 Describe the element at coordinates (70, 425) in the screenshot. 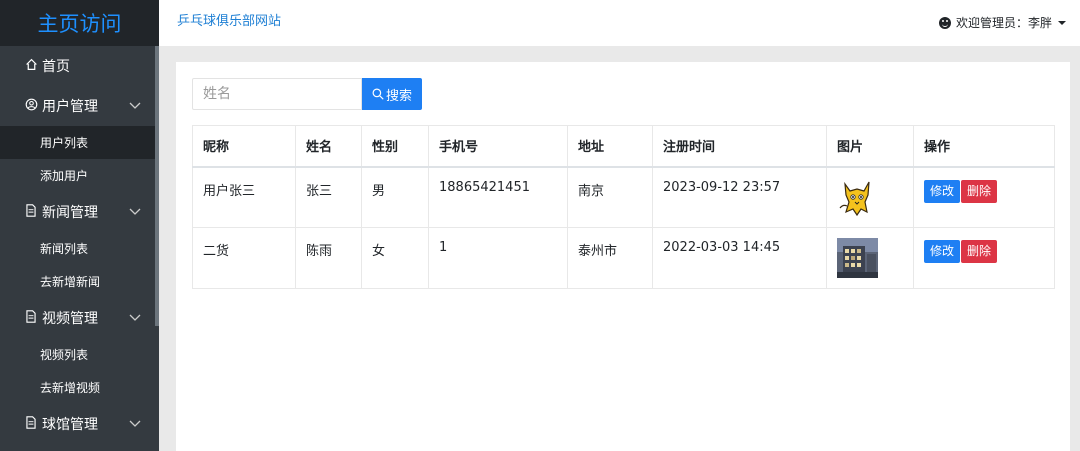

I see `sidebar-item-label: 球馆管理` at that location.